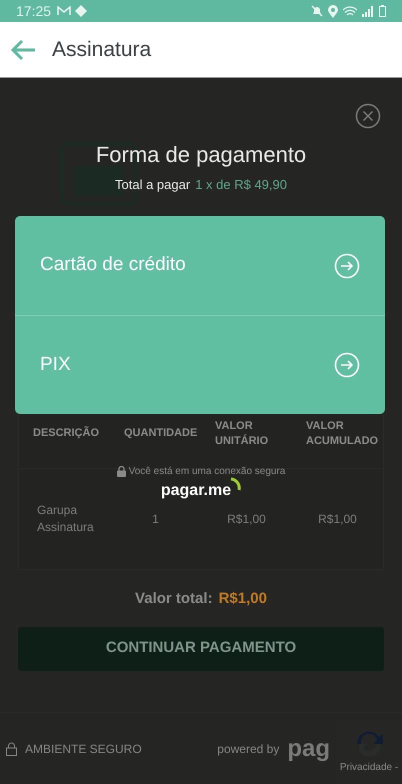 This screenshot has width=402, height=784. What do you see at coordinates (174, 599) in the screenshot?
I see `total-label: Valor total:` at bounding box center [174, 599].